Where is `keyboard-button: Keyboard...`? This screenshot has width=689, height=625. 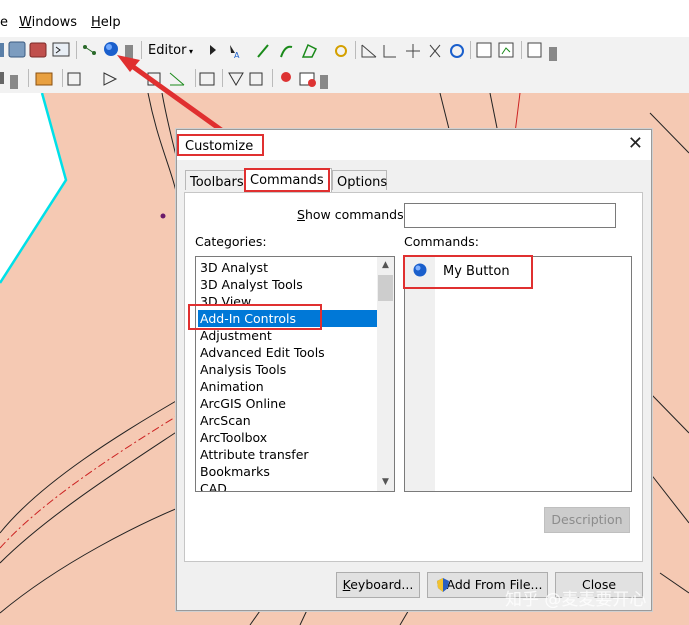 keyboard-button: Keyboard... is located at coordinates (378, 585).